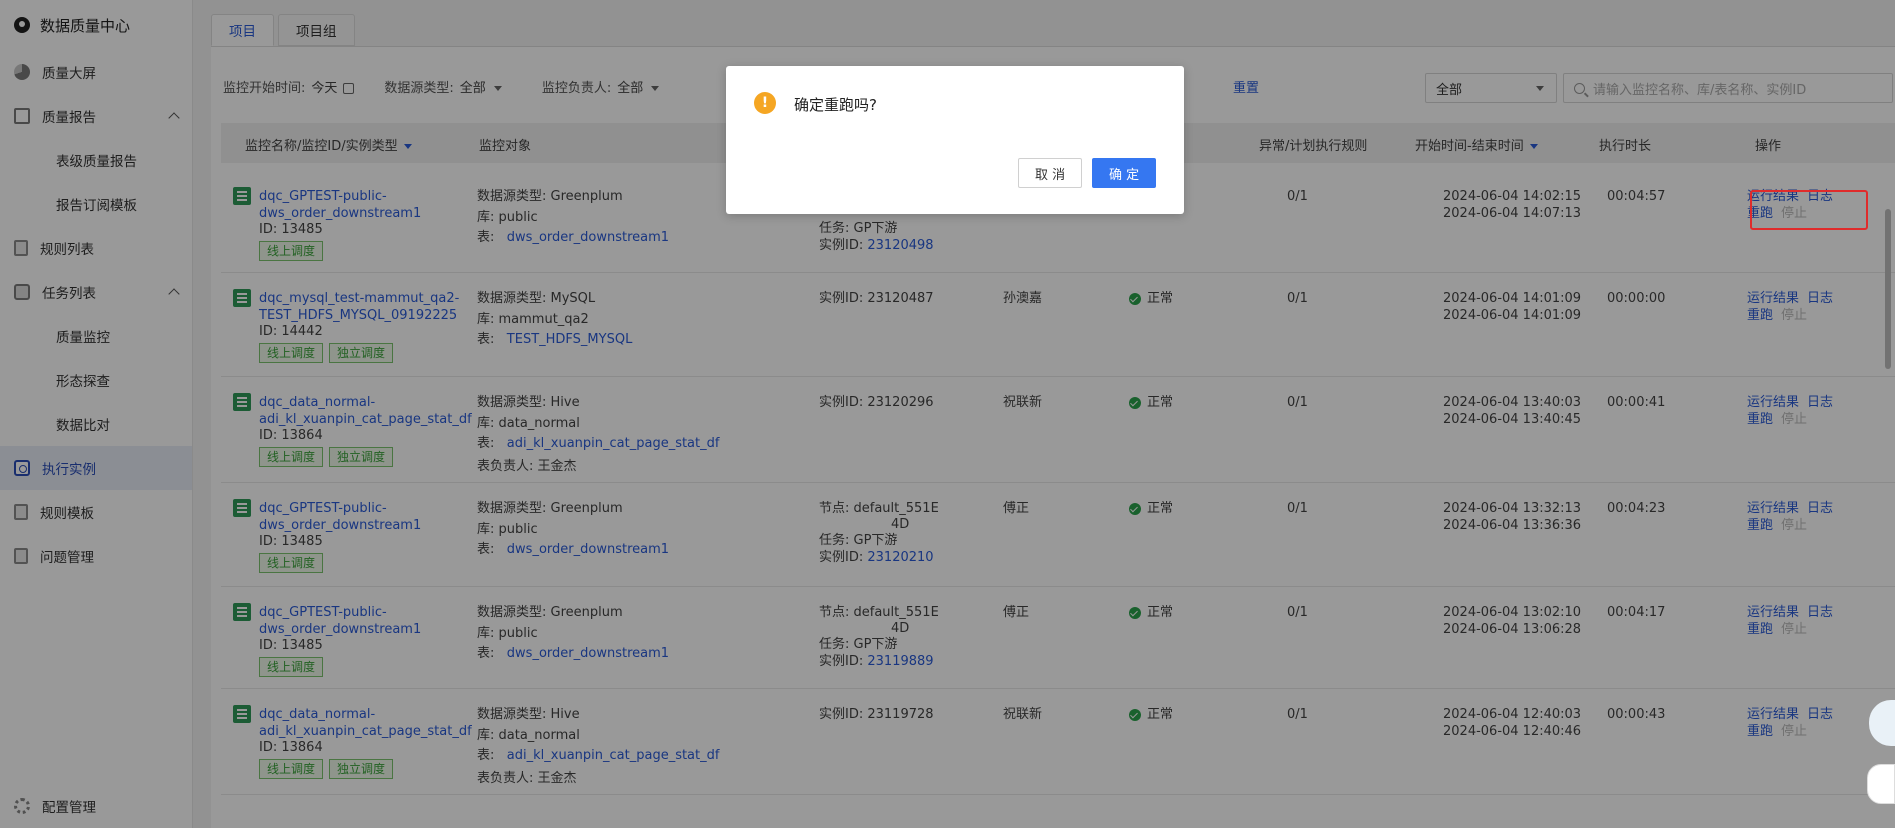 The width and height of the screenshot is (1895, 828). Describe the element at coordinates (1124, 173) in the screenshot. I see `confirm-button: 确 定` at that location.